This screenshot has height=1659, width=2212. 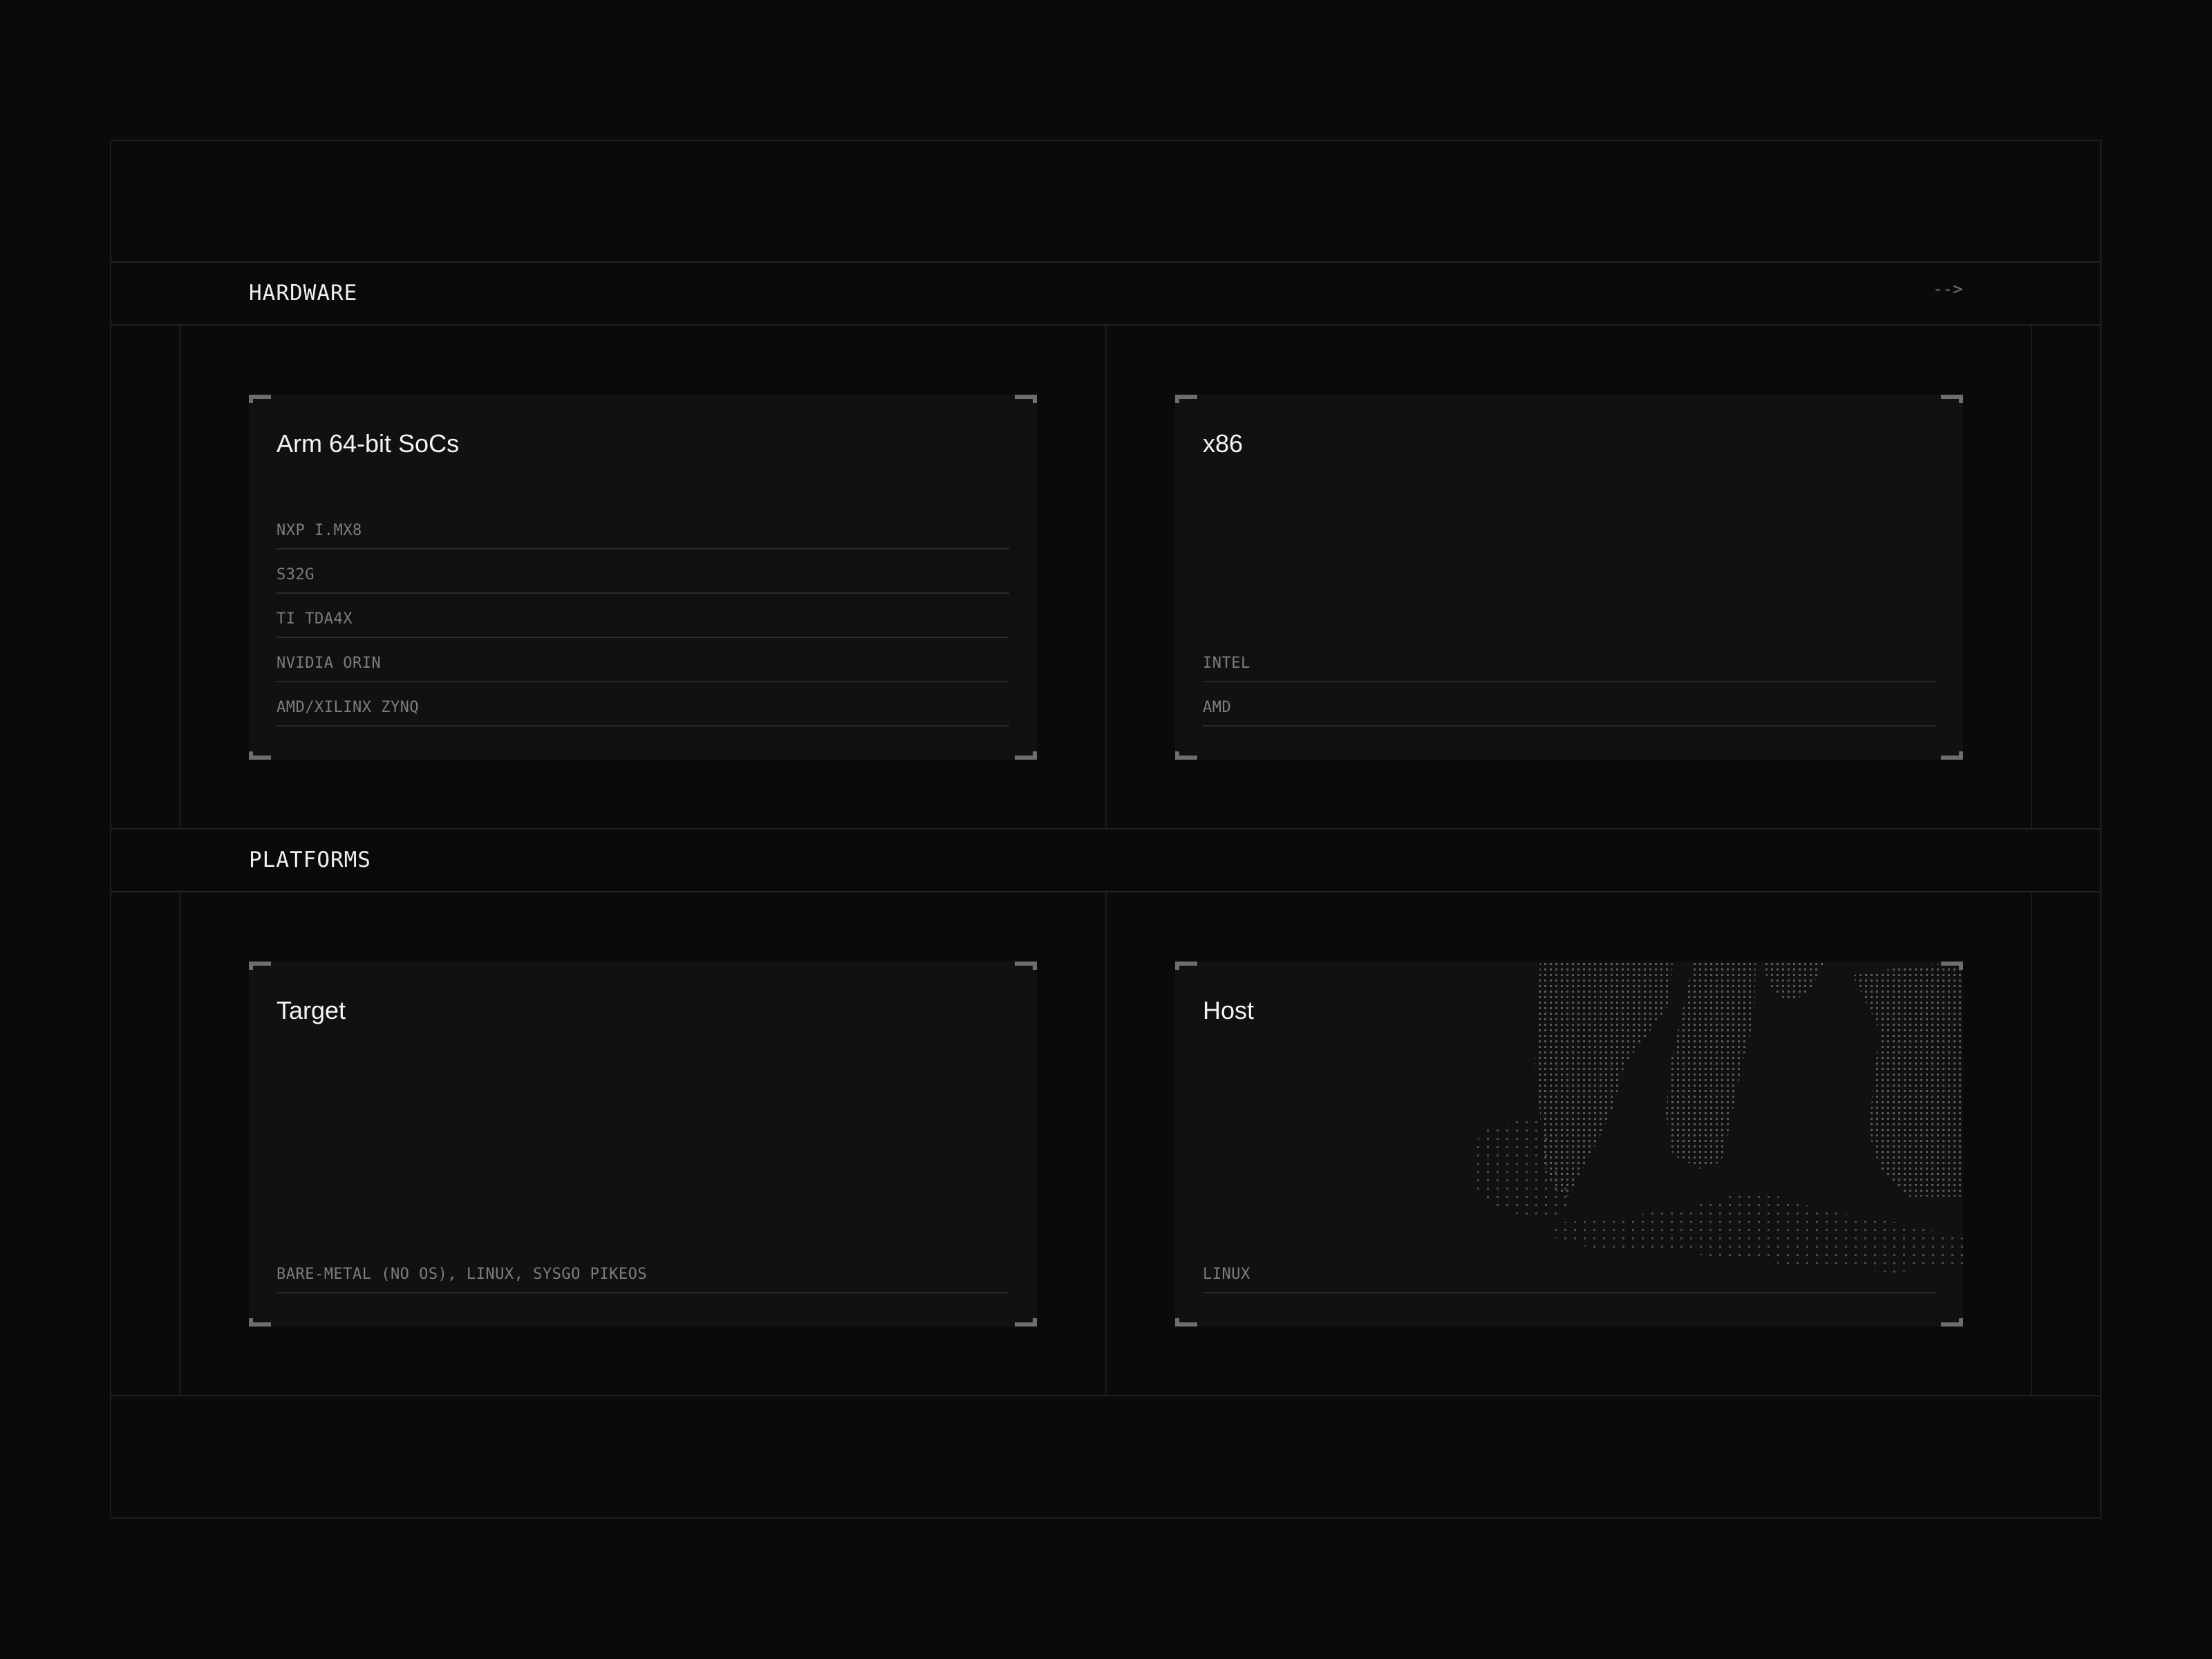 What do you see at coordinates (643, 660) in the screenshot?
I see `list-item: NVIDIA ORIN` at bounding box center [643, 660].